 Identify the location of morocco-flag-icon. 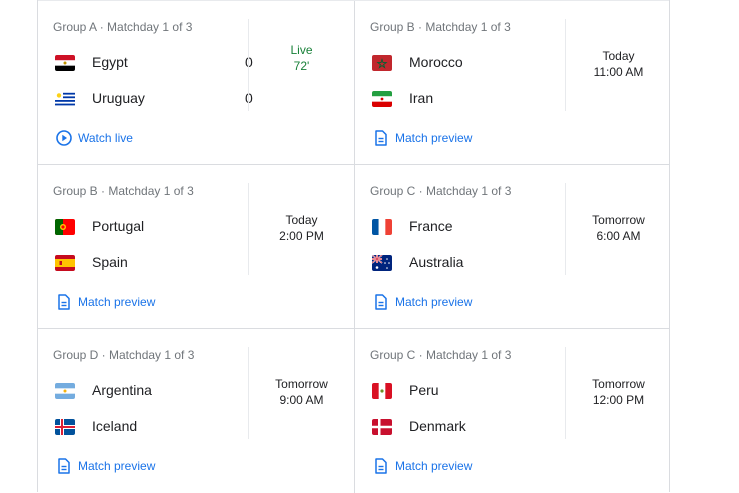
(382, 63).